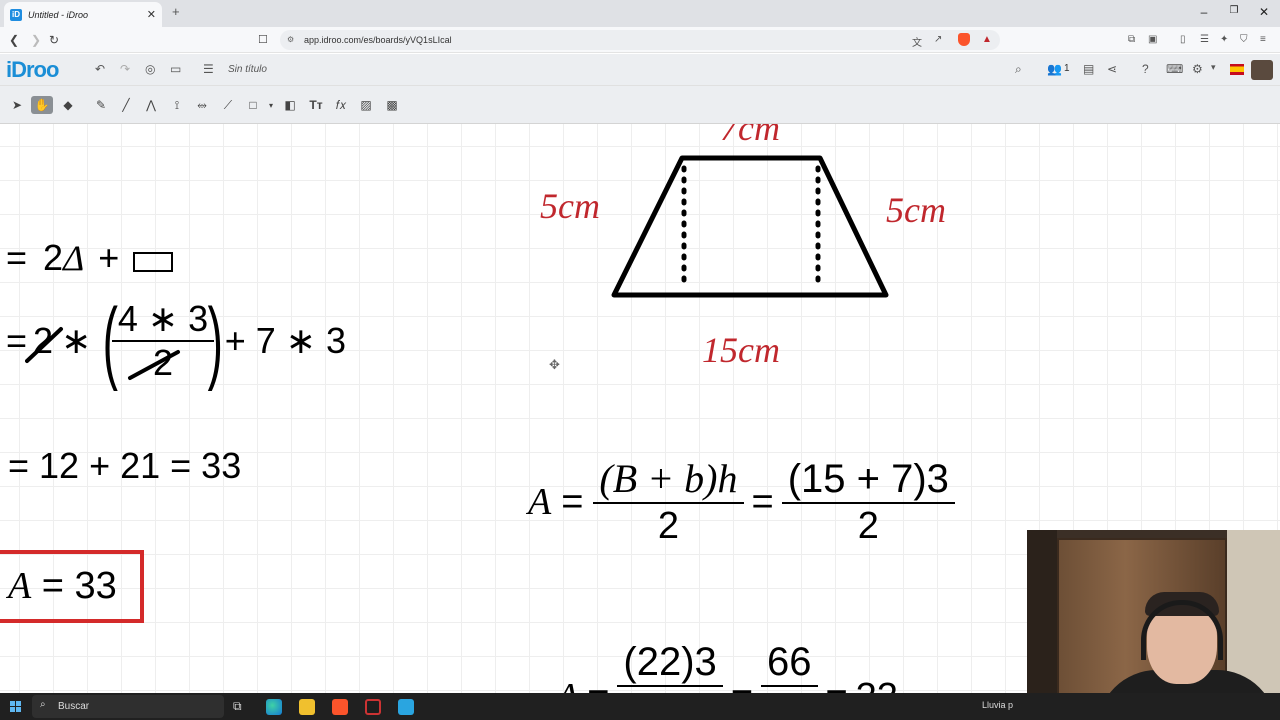 Image resolution: width=1280 pixels, height=720 pixels. What do you see at coordinates (1263, 39) in the screenshot?
I see `menu-icon: ≡` at bounding box center [1263, 39].